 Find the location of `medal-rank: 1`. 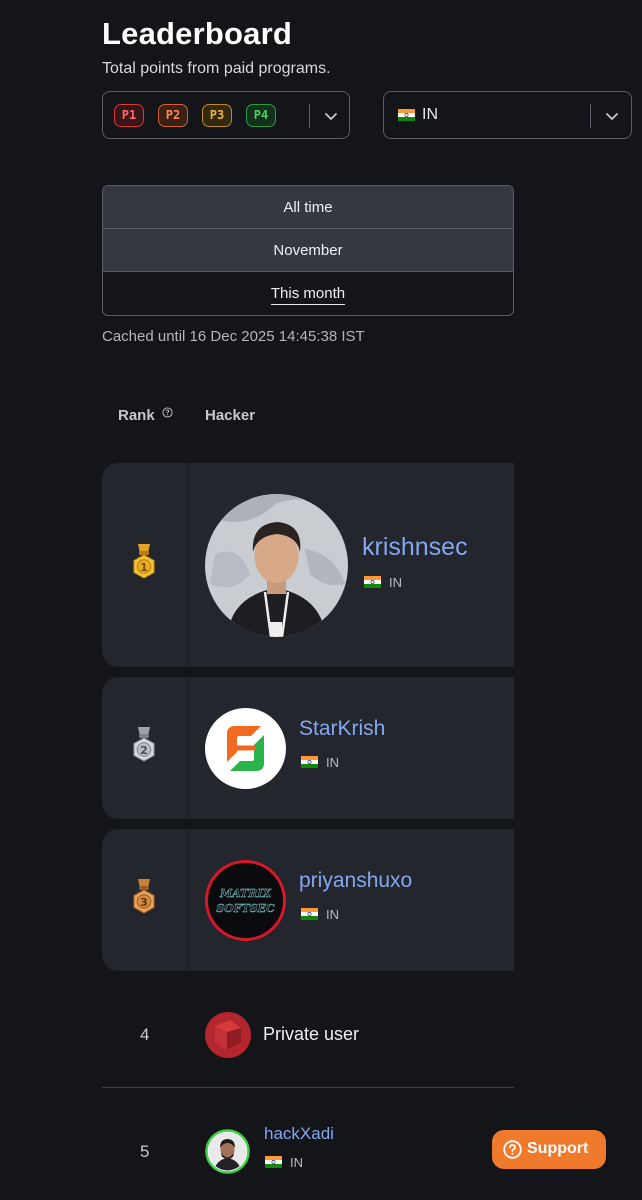

medal-rank: 1 is located at coordinates (144, 567).